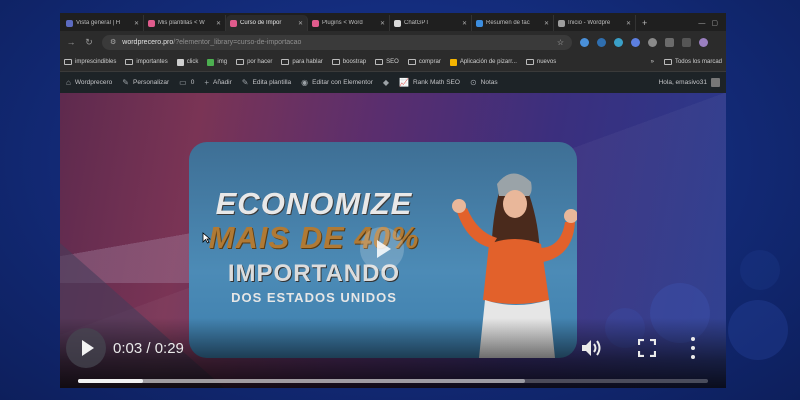  What do you see at coordinates (508, 23) in the screenshot?
I see `tab-title: Resumen de fac` at bounding box center [508, 23].